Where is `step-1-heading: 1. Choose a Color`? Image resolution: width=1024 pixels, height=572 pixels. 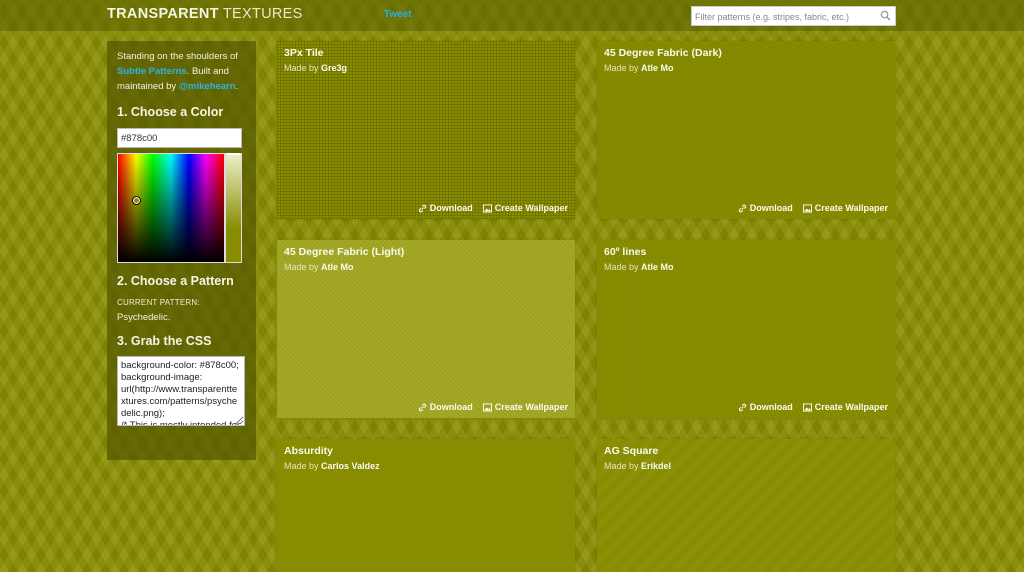
step-1-heading: 1. Choose a Color is located at coordinates (170, 112).